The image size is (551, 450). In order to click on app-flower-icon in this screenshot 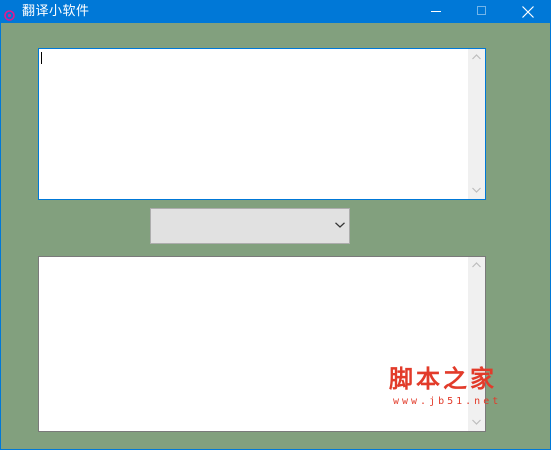, I will do `click(9, 13)`.